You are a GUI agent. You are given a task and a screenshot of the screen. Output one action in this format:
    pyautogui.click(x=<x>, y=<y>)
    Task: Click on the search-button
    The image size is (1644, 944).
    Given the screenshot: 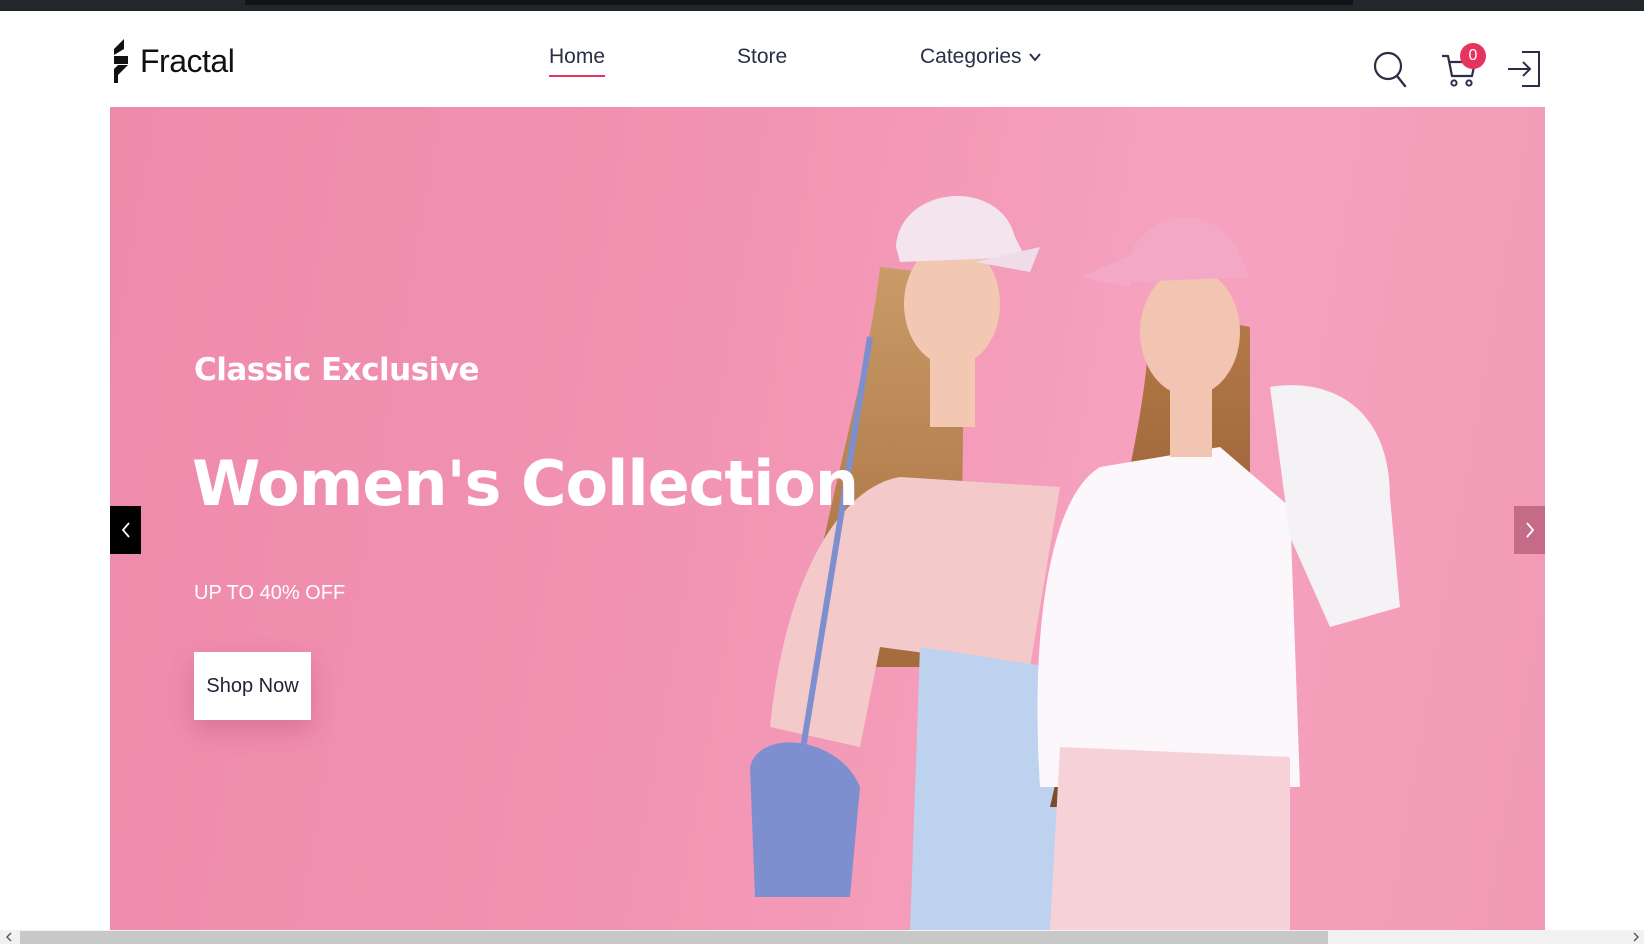 What is the action you would take?
    pyautogui.click(x=1390, y=69)
    